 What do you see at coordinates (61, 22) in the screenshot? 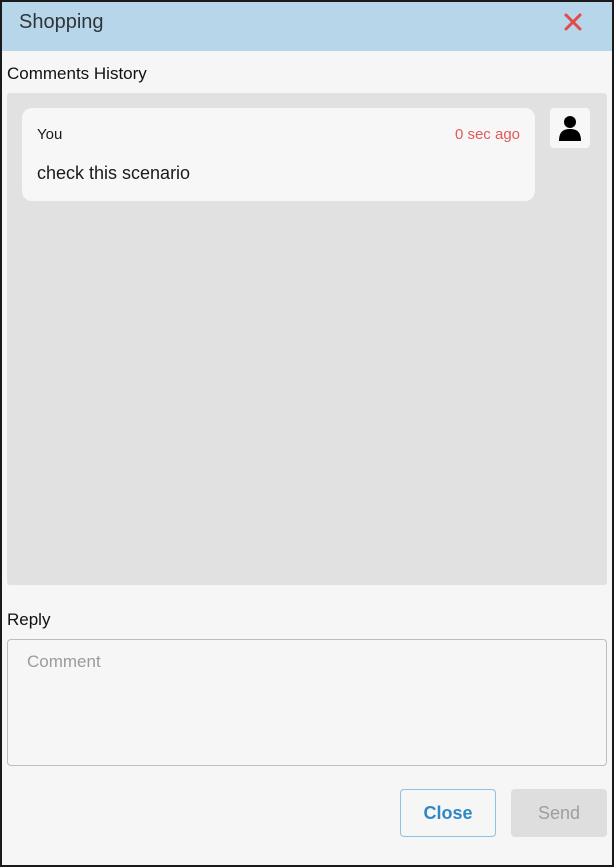
I see `dialog-title: Shopping` at bounding box center [61, 22].